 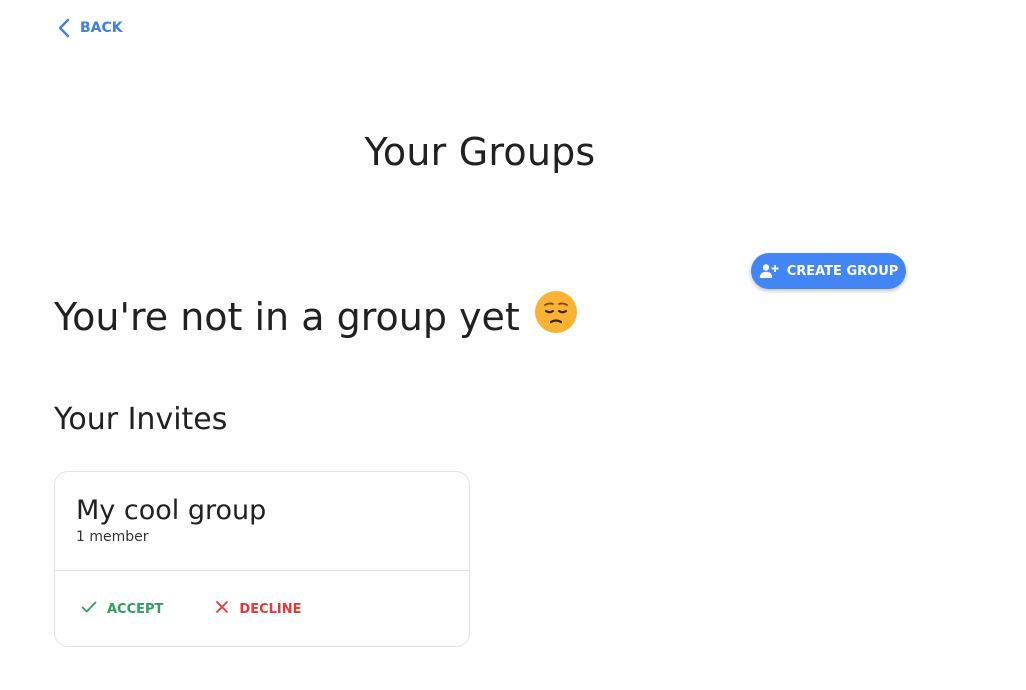 I want to click on accept-label: ACCEPT, so click(x=135, y=609).